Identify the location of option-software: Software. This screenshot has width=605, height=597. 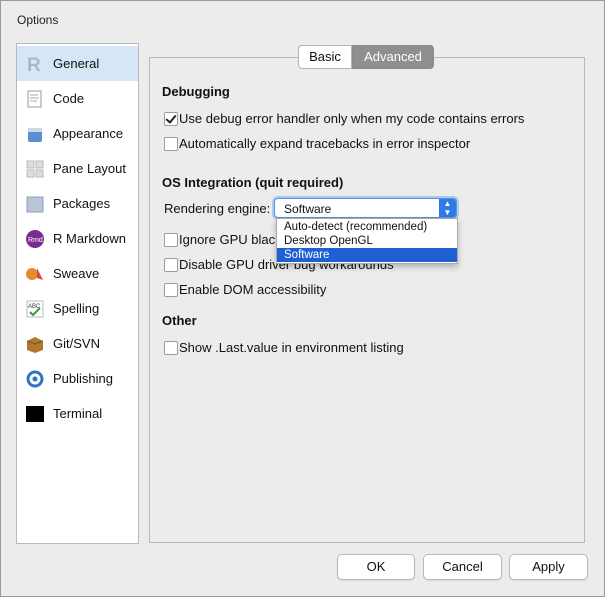
(367, 255).